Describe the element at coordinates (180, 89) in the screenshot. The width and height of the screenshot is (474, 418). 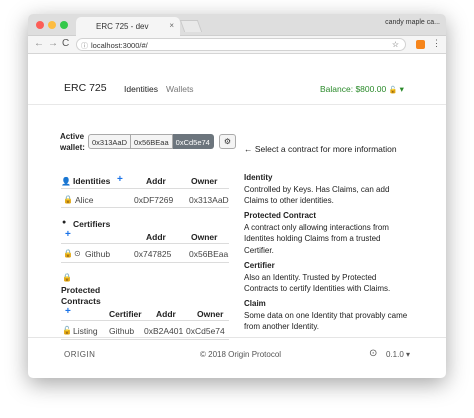
I see `nav-wallets: Wallets` at that location.